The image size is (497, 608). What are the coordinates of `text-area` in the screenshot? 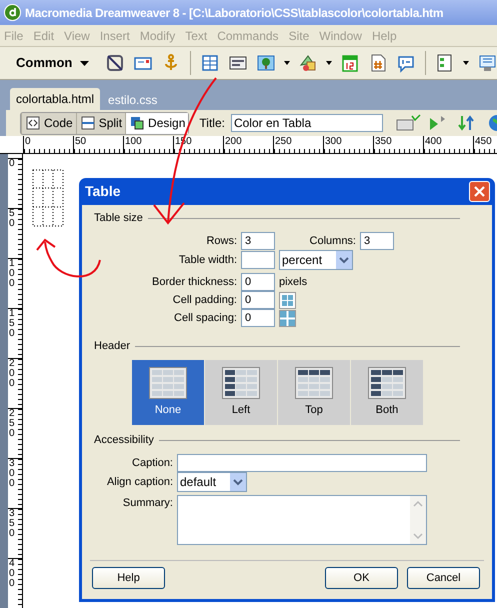 It's located at (302, 520).